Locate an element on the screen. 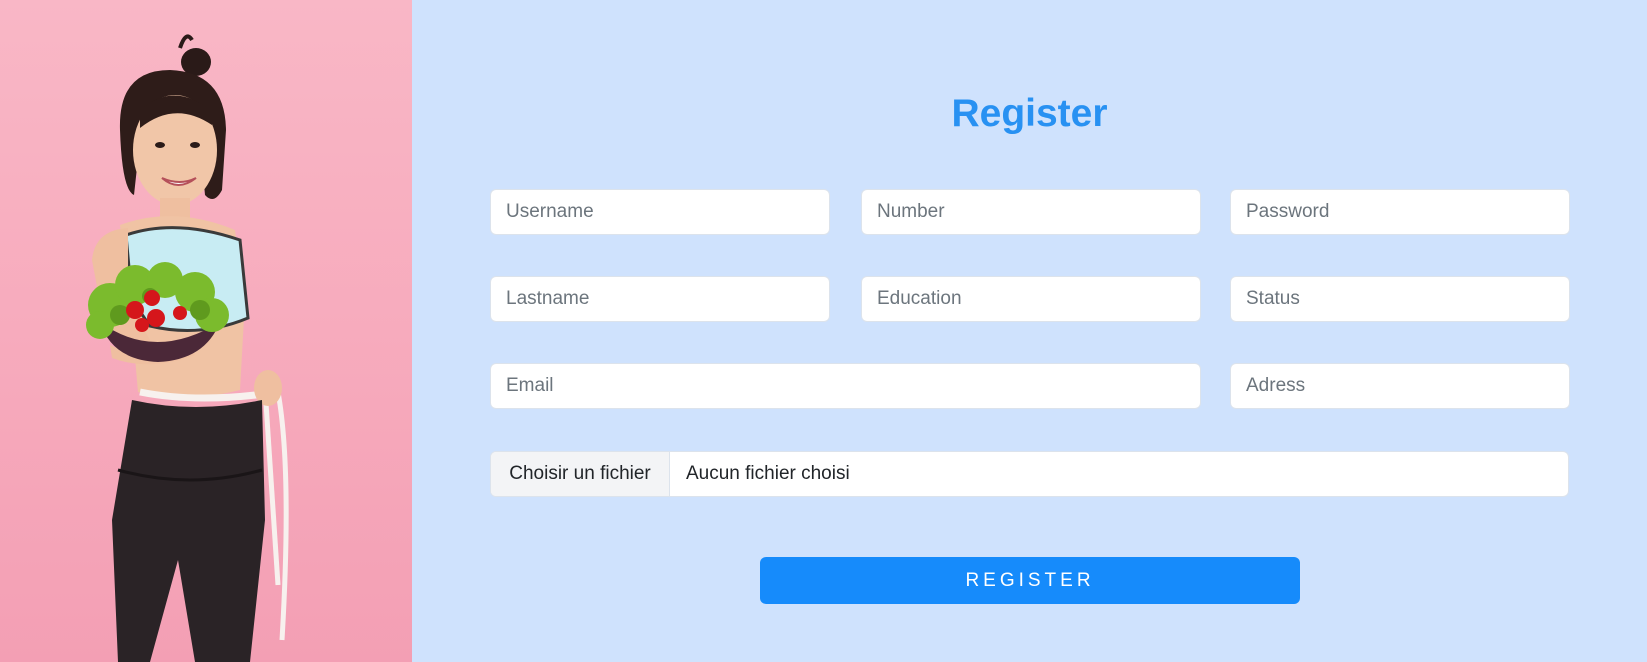 Image resolution: width=1647 pixels, height=662 pixels. register-button: REGISTER is located at coordinates (1030, 580).